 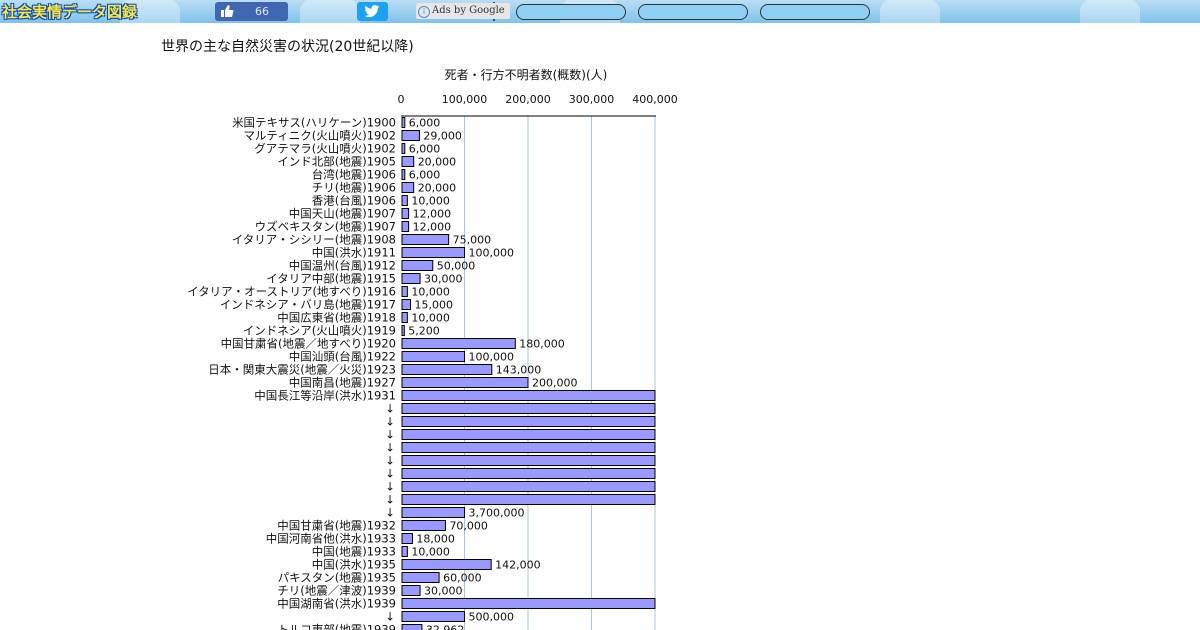 What do you see at coordinates (336, 604) in the screenshot?
I see `category-label: 中国湖南省(洪水)1939` at bounding box center [336, 604].